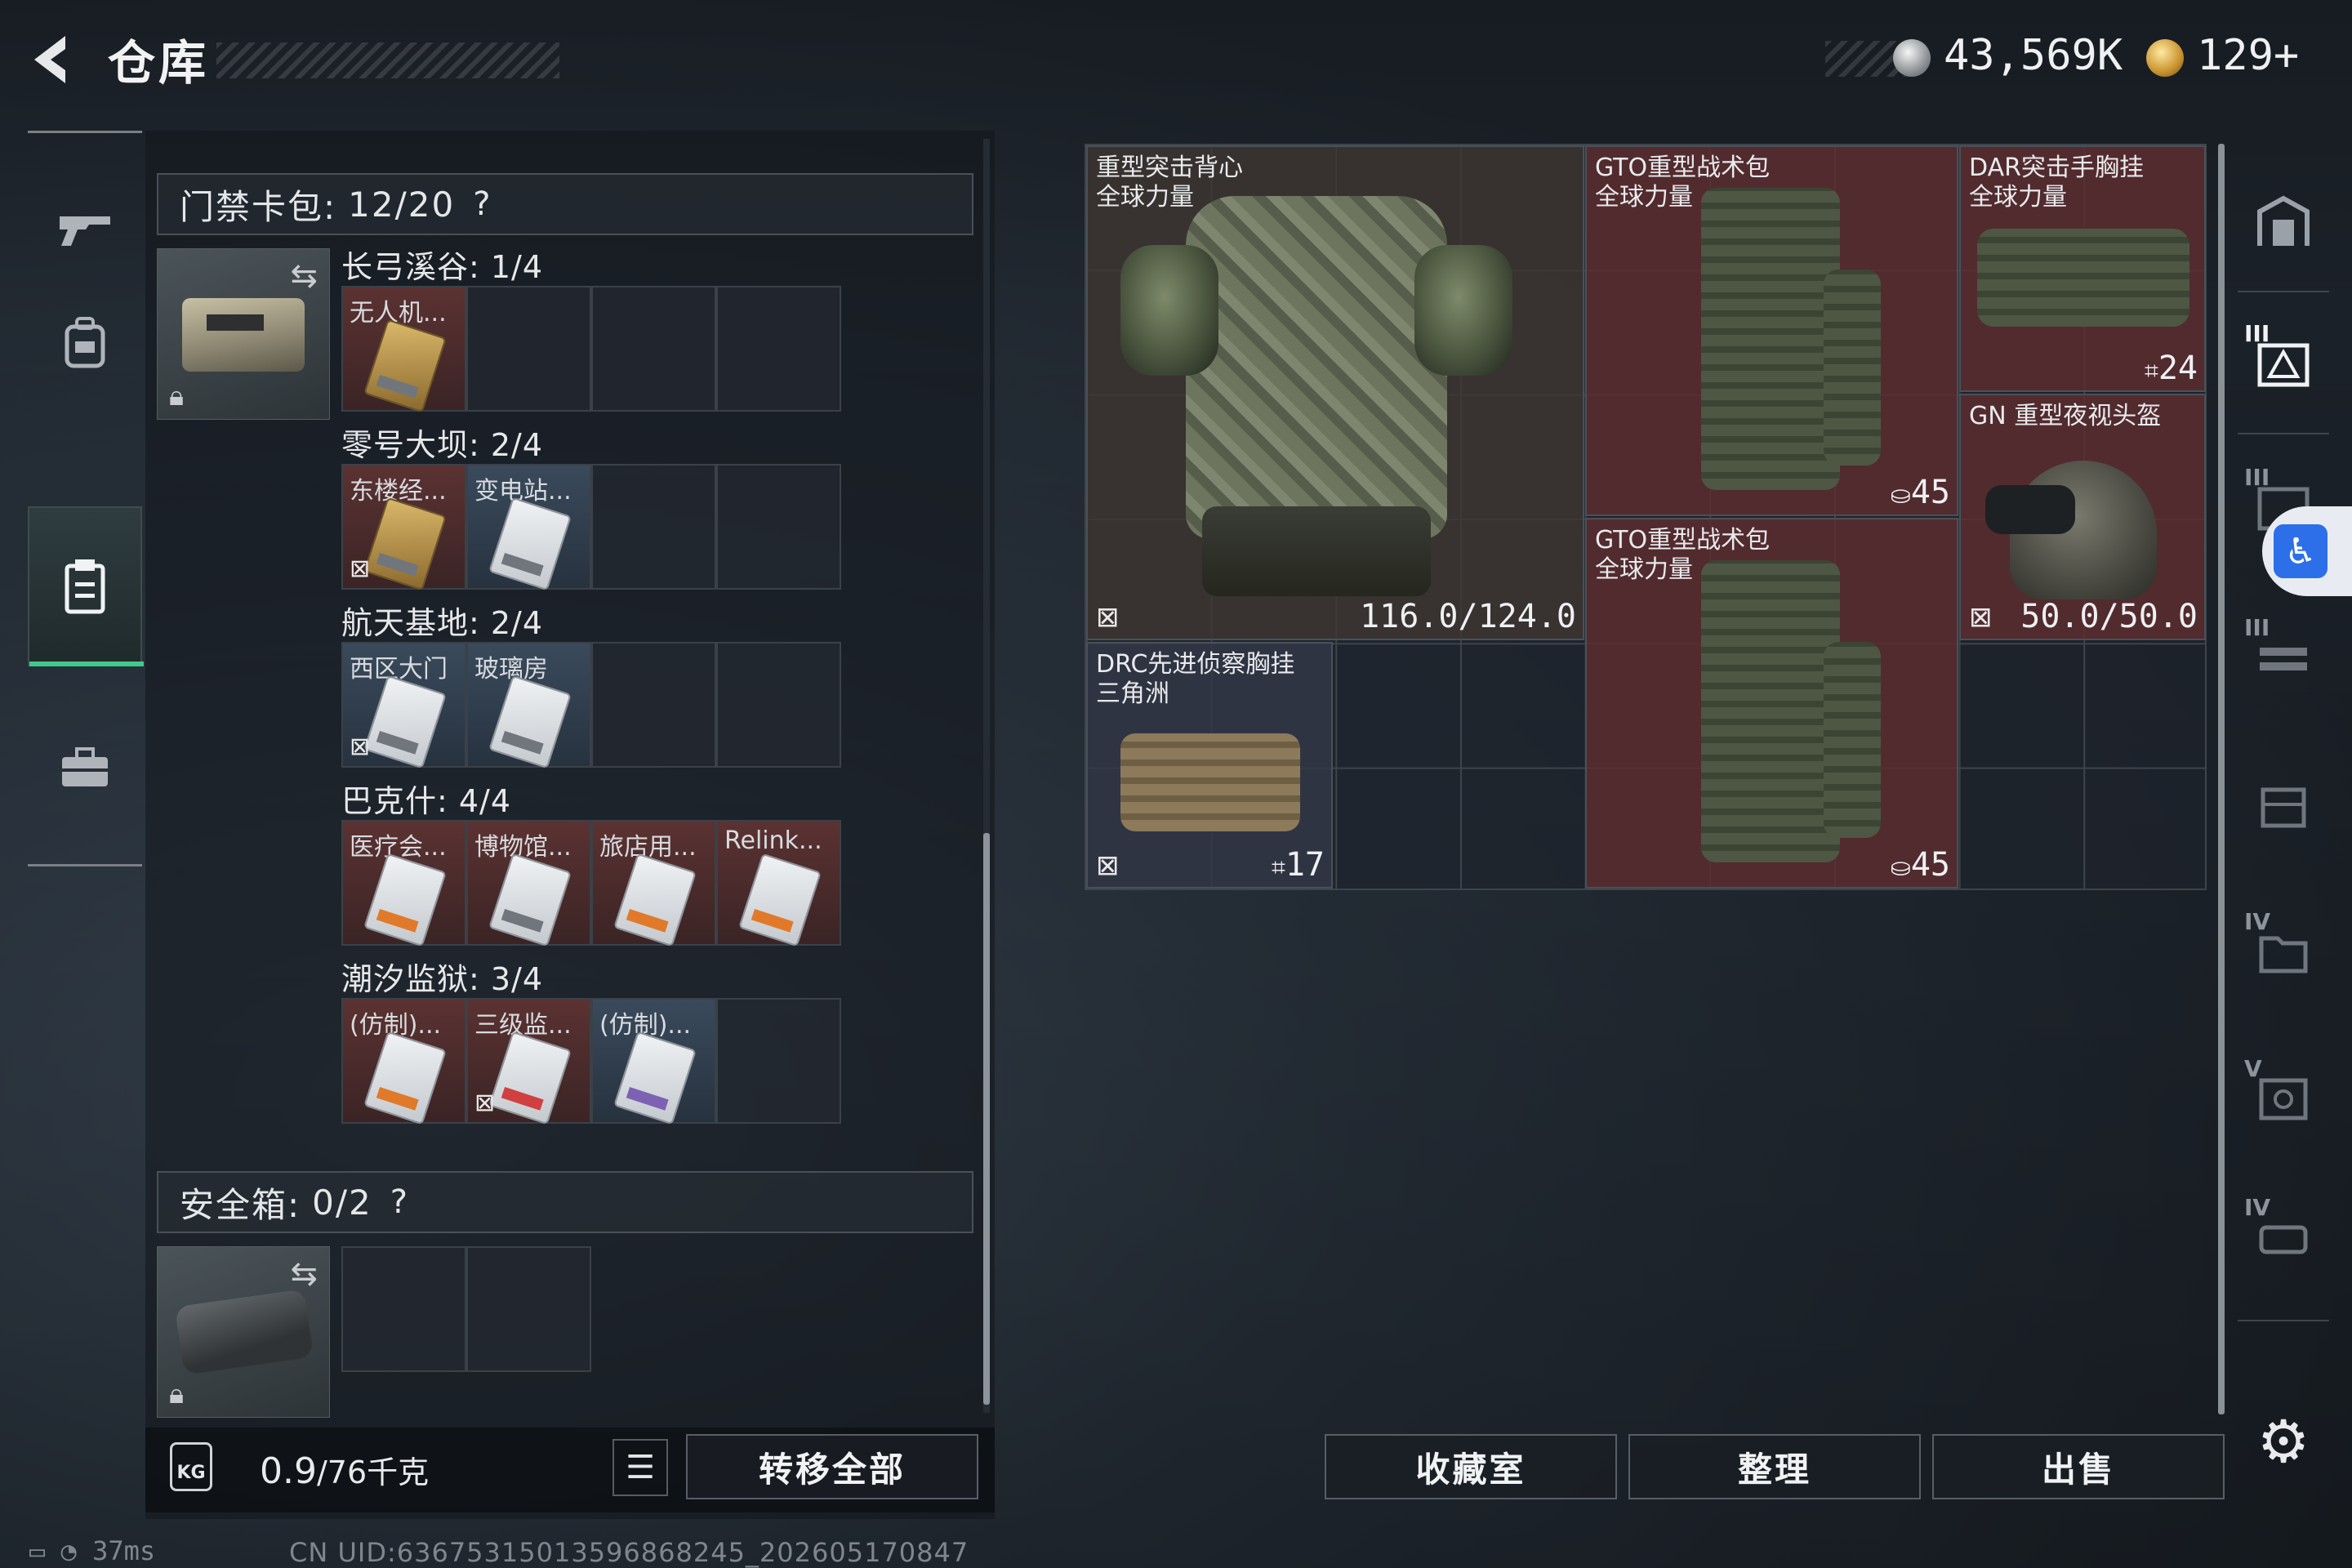  I want to click on gold-amount: 129+, so click(2248, 55).